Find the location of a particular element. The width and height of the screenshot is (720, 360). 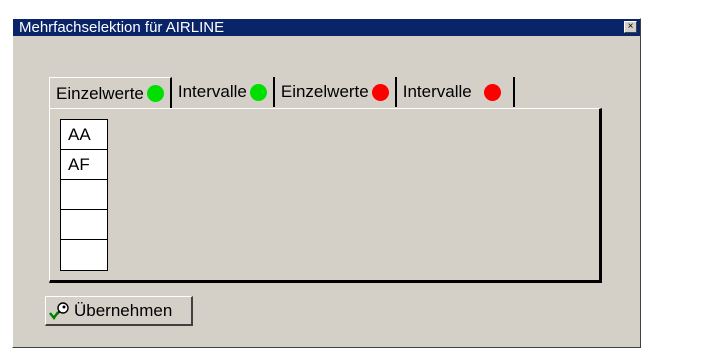

tab-intervals-include: Intervalle is located at coordinates (223, 92).